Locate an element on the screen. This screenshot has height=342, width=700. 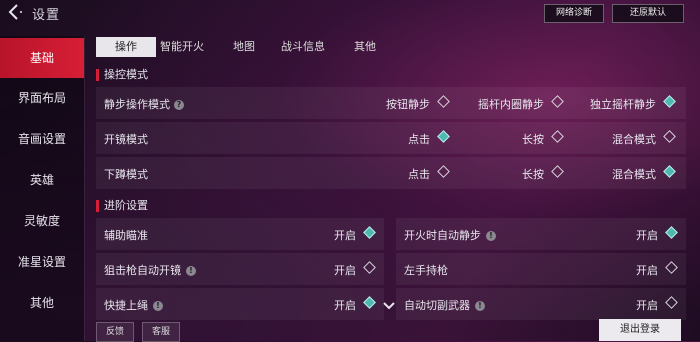
page-title: 设置 is located at coordinates (46, 15).